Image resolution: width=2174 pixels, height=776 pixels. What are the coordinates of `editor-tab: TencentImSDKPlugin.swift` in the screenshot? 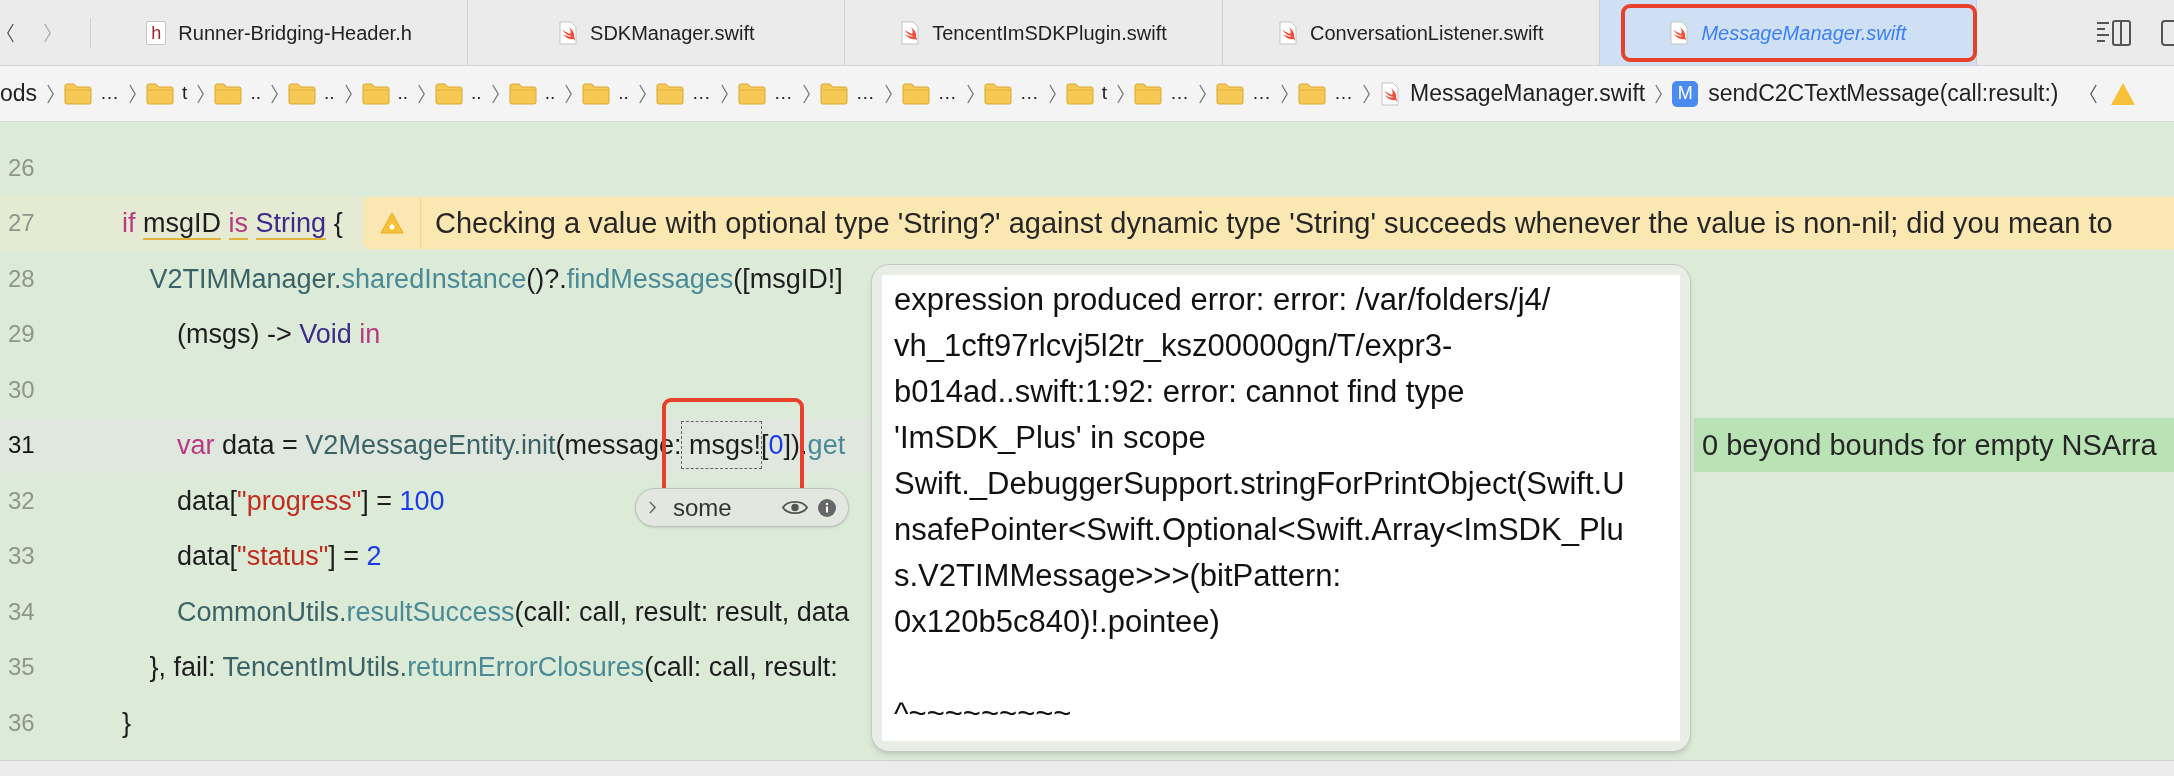 It's located at (1034, 32).